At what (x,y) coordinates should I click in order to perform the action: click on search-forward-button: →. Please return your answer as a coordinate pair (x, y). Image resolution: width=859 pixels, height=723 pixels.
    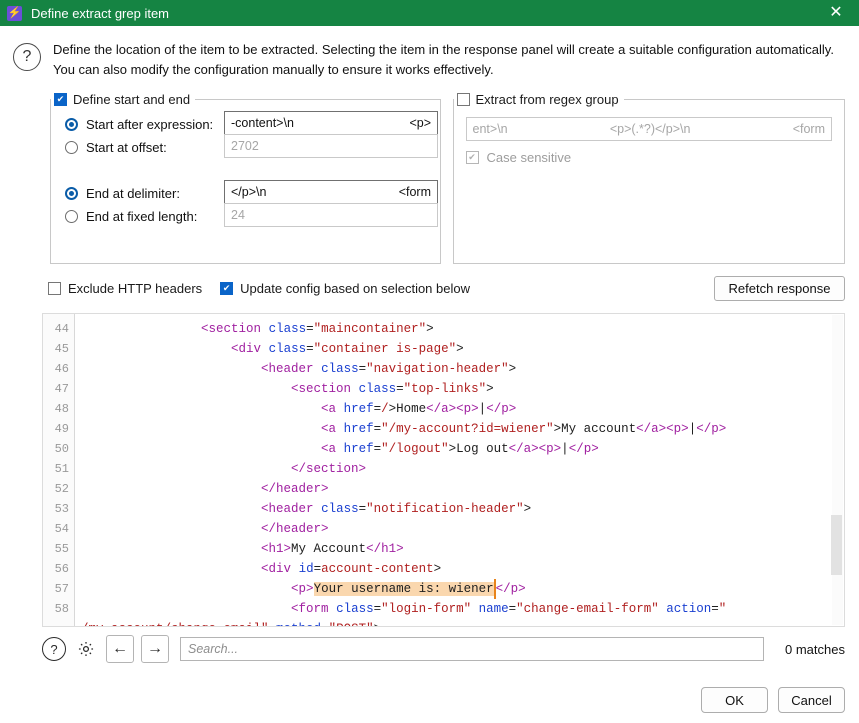
    Looking at the image, I should click on (155, 649).